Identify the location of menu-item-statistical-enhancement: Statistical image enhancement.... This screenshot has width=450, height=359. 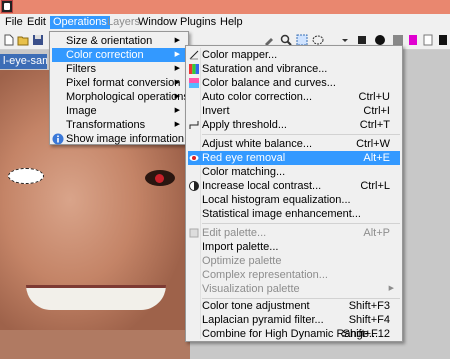
(294, 214).